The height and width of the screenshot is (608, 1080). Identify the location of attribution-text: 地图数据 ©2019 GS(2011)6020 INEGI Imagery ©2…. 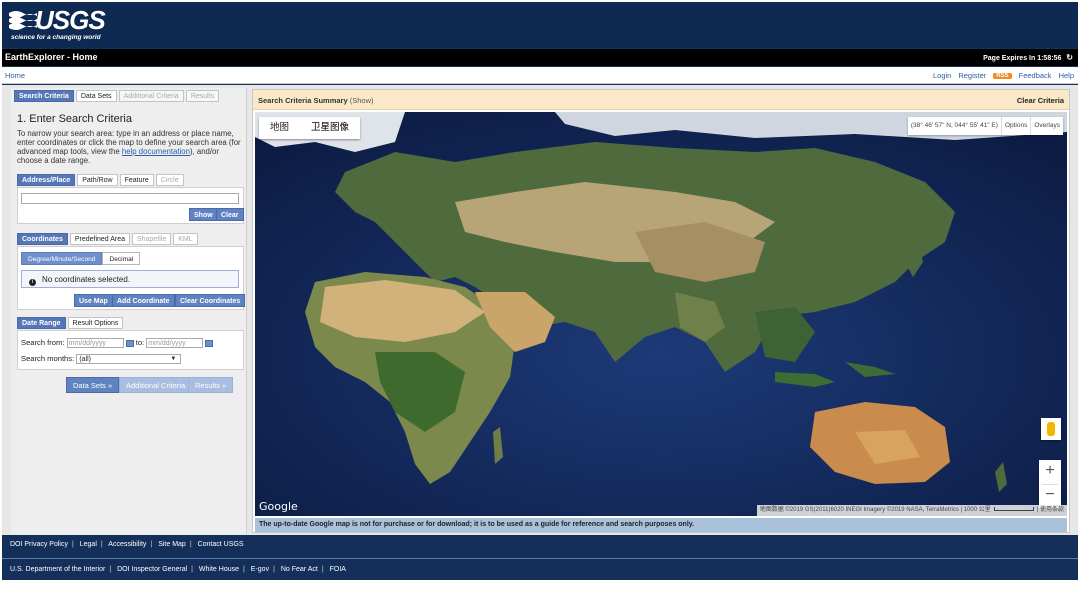
(859, 510).